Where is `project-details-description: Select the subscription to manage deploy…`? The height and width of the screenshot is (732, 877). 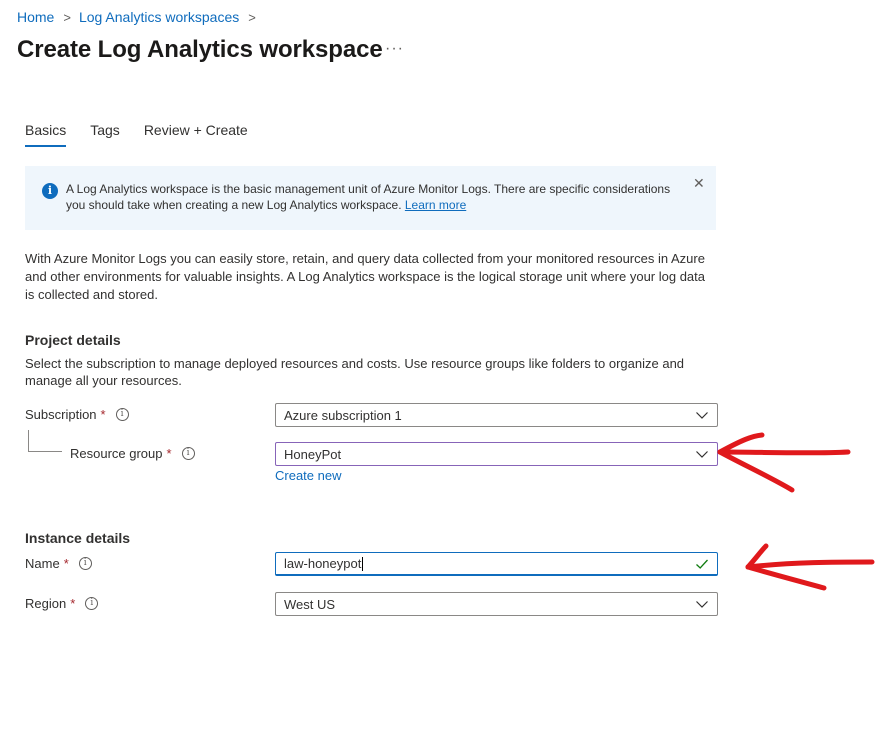
project-details-description: Select the subscription to manage deploy… is located at coordinates (355, 372).